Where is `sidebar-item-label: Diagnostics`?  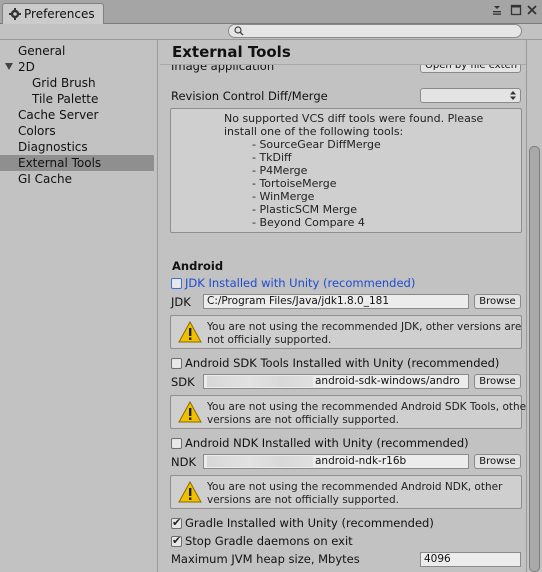
sidebar-item-label: Diagnostics is located at coordinates (53, 147).